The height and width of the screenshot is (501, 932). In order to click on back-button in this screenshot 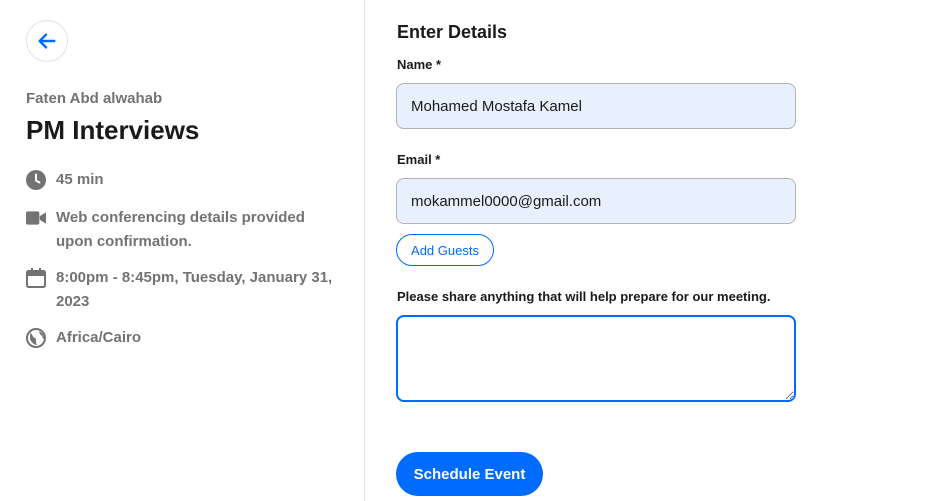, I will do `click(47, 41)`.